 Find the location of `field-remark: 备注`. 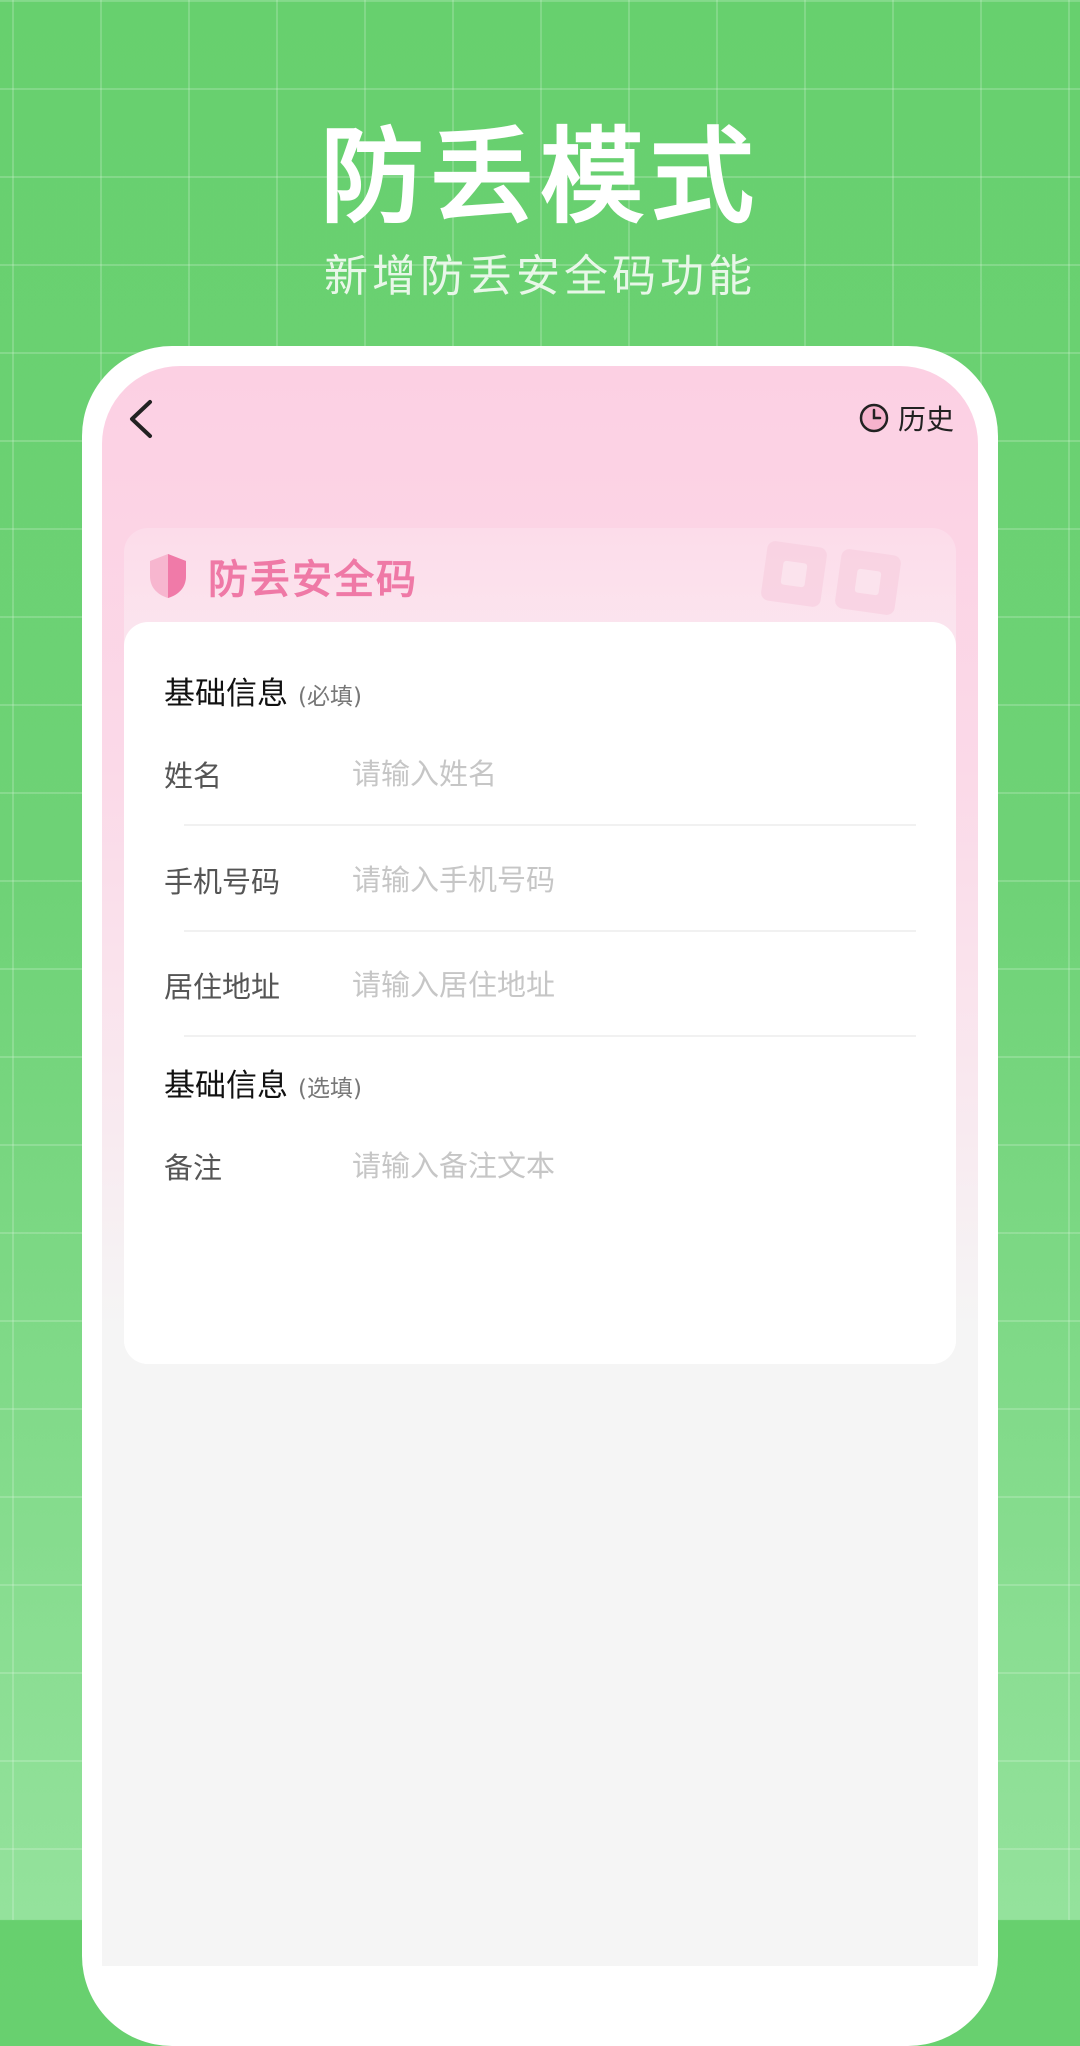

field-remark: 备注 is located at coordinates (540, 1166).